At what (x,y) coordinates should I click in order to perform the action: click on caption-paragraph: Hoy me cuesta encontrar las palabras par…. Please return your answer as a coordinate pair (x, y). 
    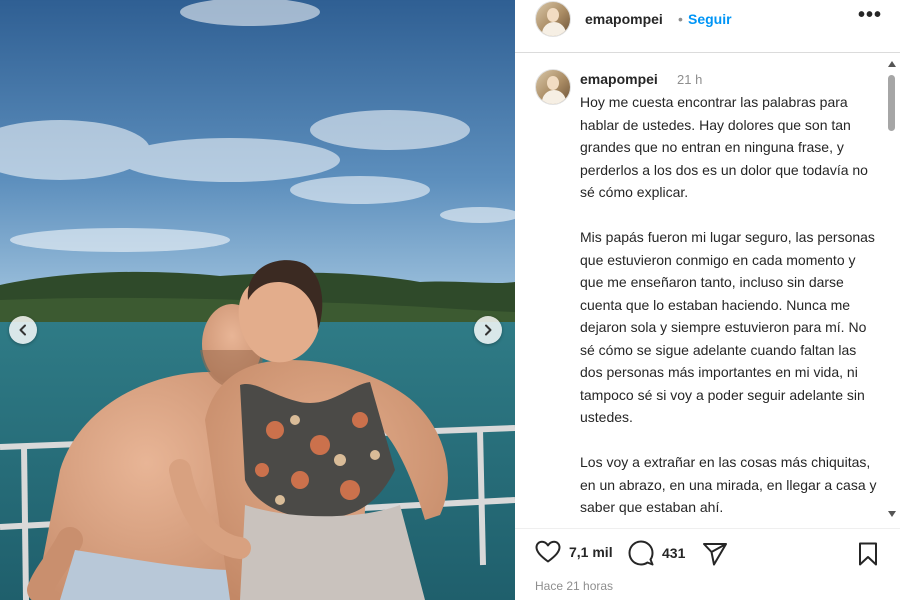
    Looking at the image, I should click on (724, 147).